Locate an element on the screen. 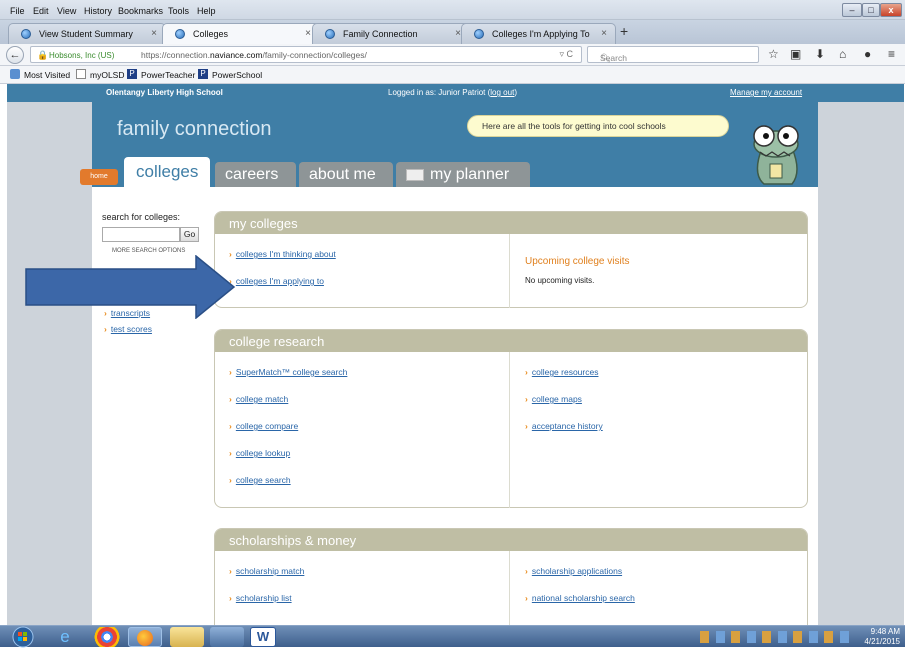 Image resolution: width=905 pixels, height=648 pixels. link-colleges-applying-to: › colleges I'm applying to is located at coordinates (276, 281).